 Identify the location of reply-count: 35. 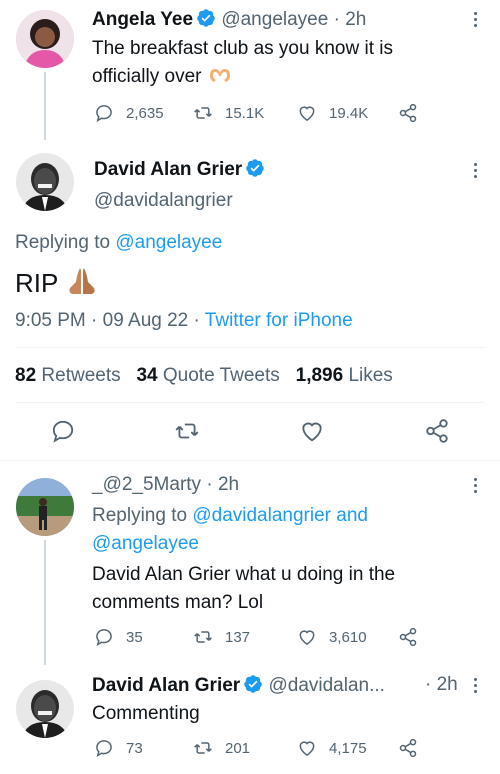
(134, 637).